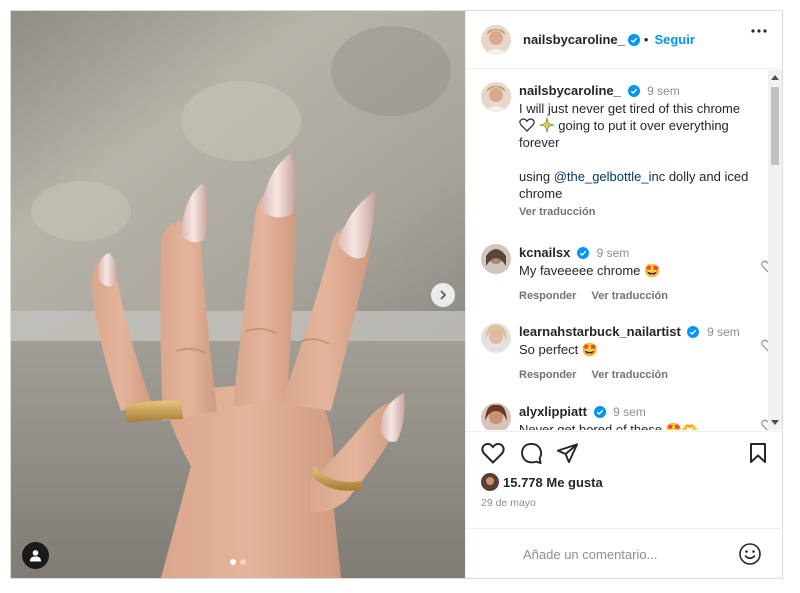 The image size is (800, 593). Describe the element at coordinates (775, 126) in the screenshot. I see `scrollbar-thumb` at that location.